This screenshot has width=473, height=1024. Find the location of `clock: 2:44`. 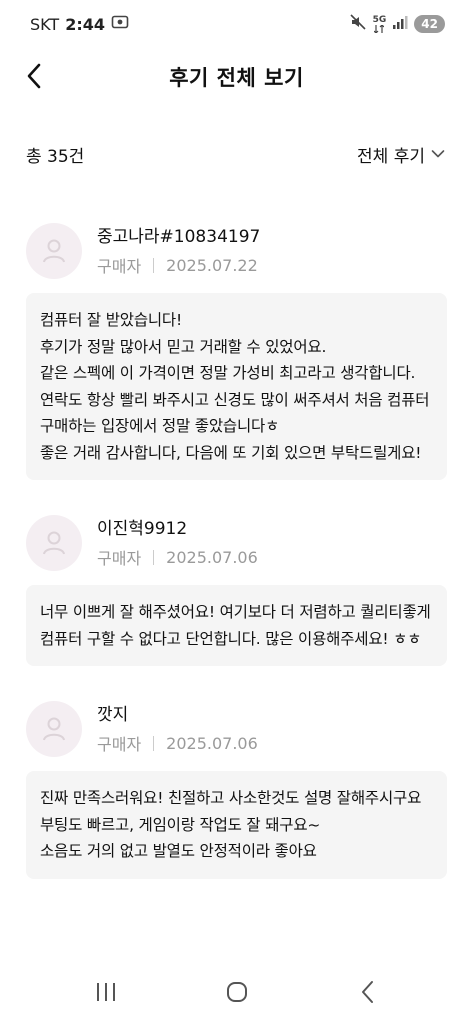

clock: 2:44 is located at coordinates (85, 24).